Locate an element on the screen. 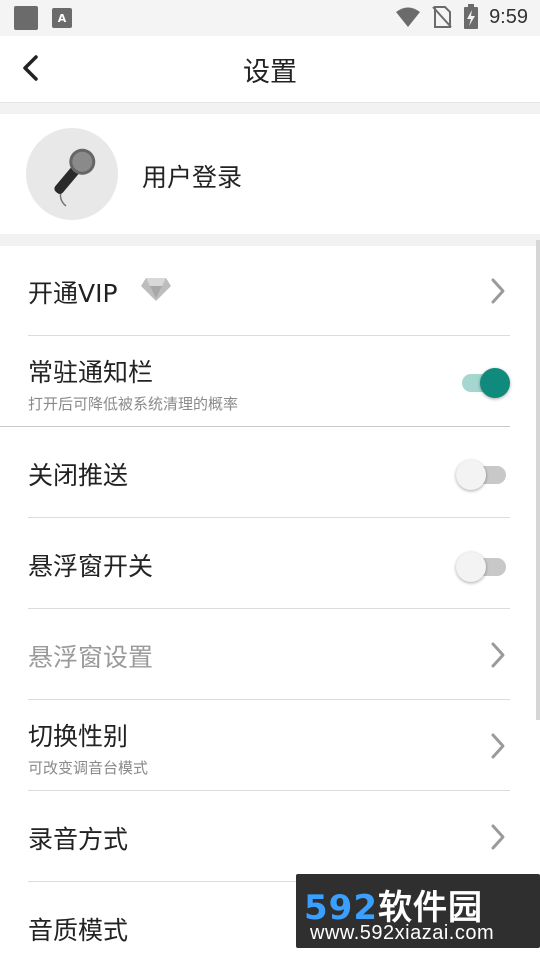  switch-gender-sub: 可改变调音台模式 is located at coordinates (88, 768).